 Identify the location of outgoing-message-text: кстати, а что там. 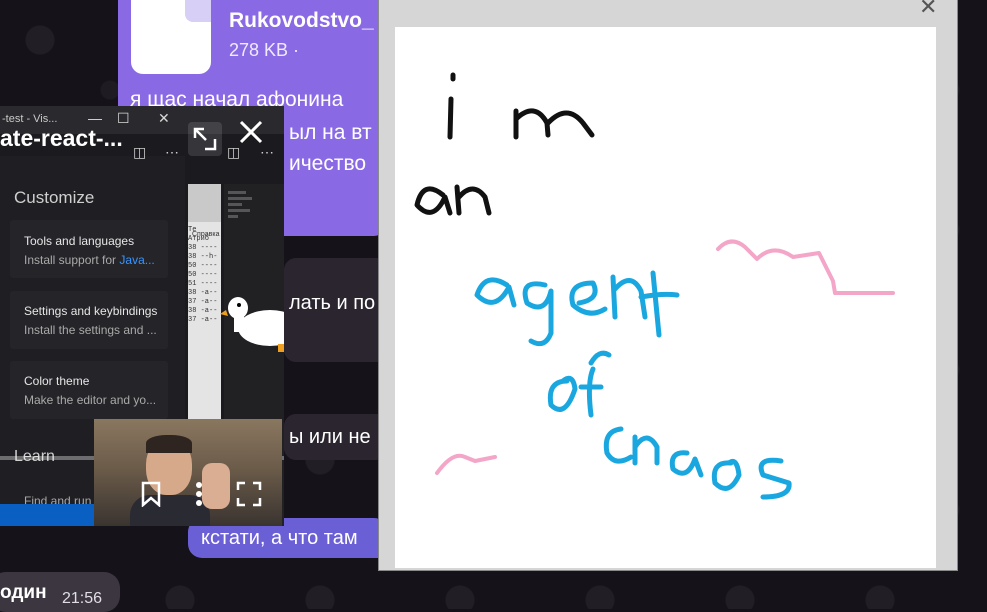
(279, 538).